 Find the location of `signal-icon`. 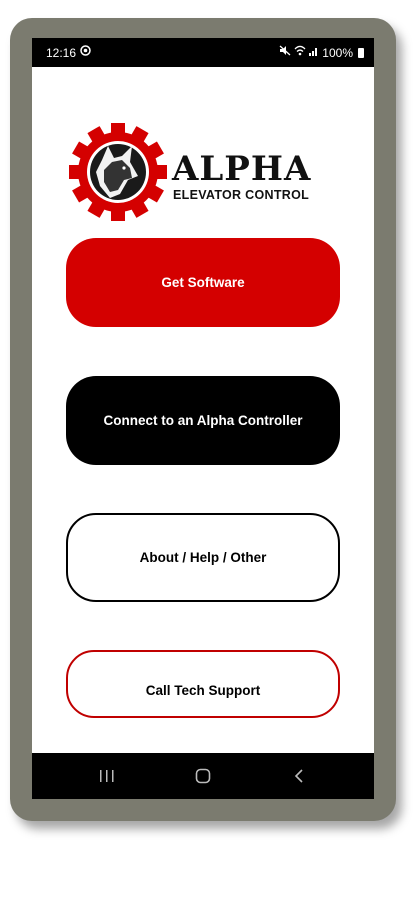

signal-icon is located at coordinates (314, 53).